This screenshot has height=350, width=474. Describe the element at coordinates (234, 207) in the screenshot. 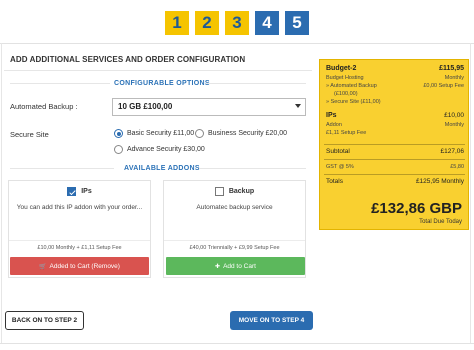

I see `addon-description: Automatec backup service` at that location.